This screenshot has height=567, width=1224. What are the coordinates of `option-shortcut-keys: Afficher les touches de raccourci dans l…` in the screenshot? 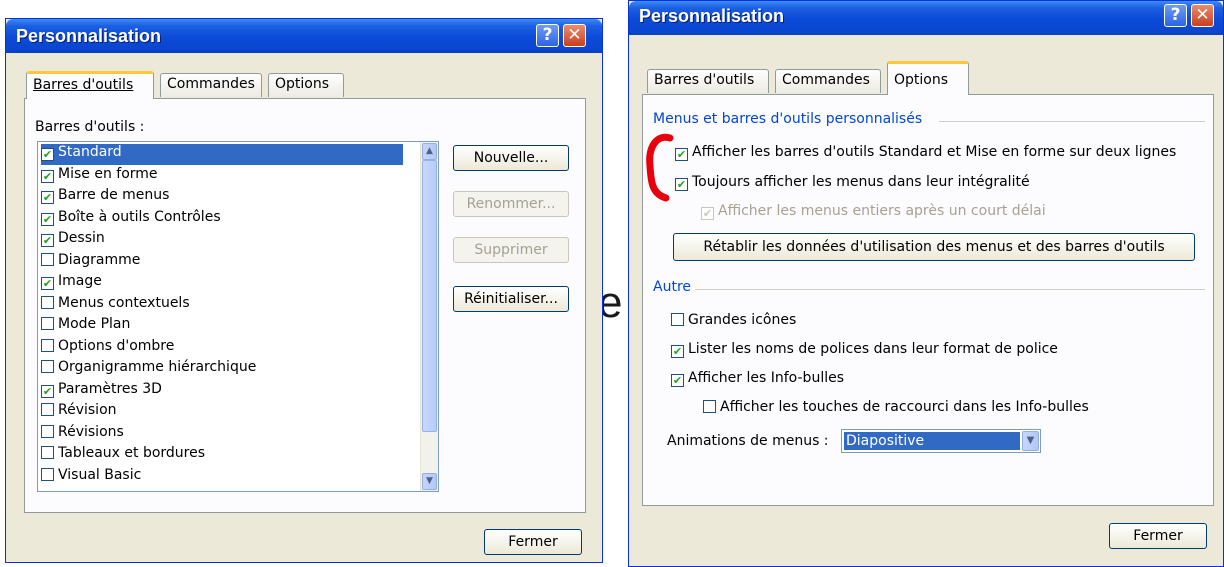 It's located at (896, 407).